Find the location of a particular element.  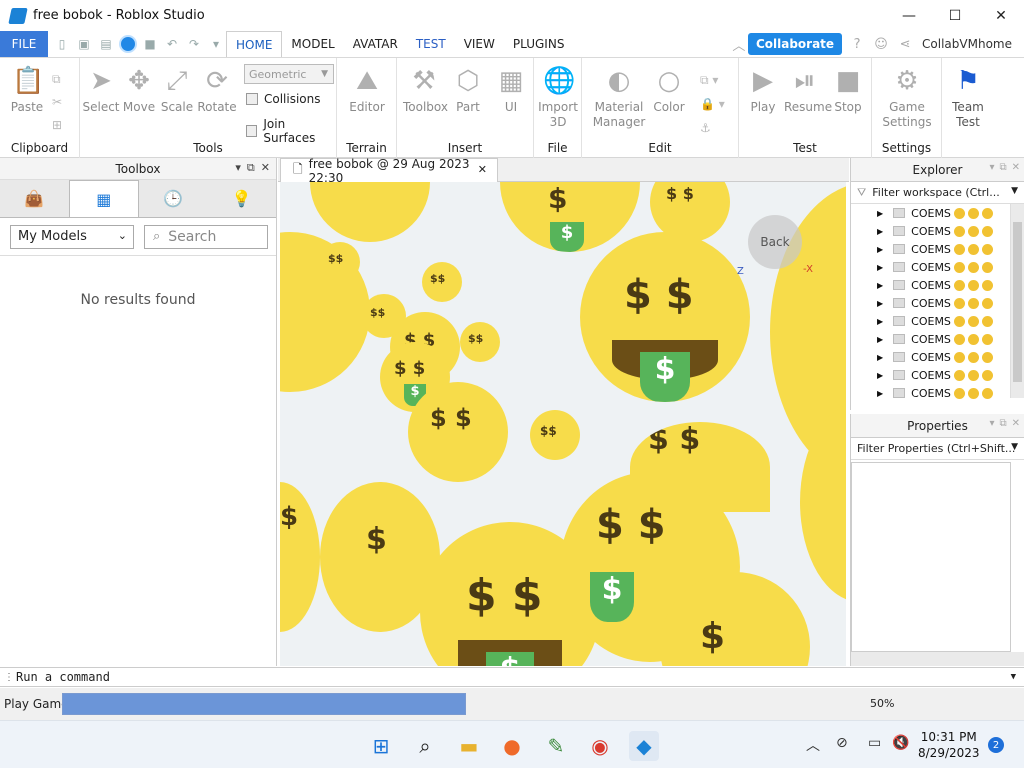

toolbox-button: ⚒ Toolbox is located at coordinates (425, 90).